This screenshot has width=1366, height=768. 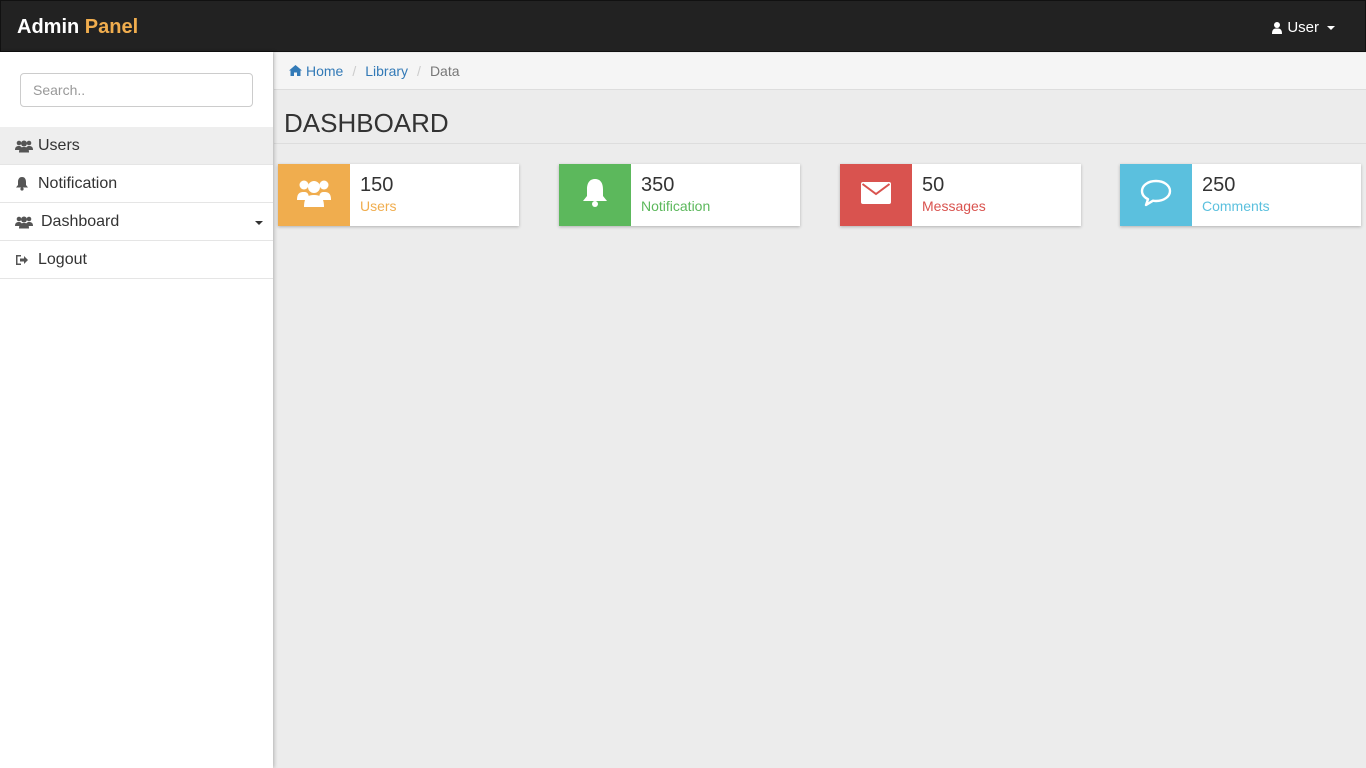 What do you see at coordinates (136, 222) in the screenshot?
I see `sidebar-item-dashboard: Dashboard` at bounding box center [136, 222].